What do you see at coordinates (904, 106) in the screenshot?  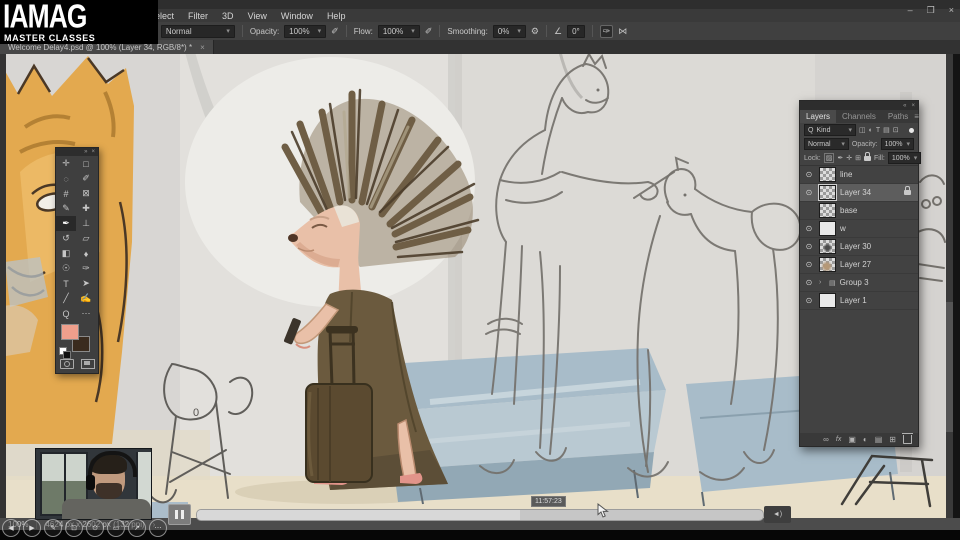 I see `collapse-icon: «` at bounding box center [904, 106].